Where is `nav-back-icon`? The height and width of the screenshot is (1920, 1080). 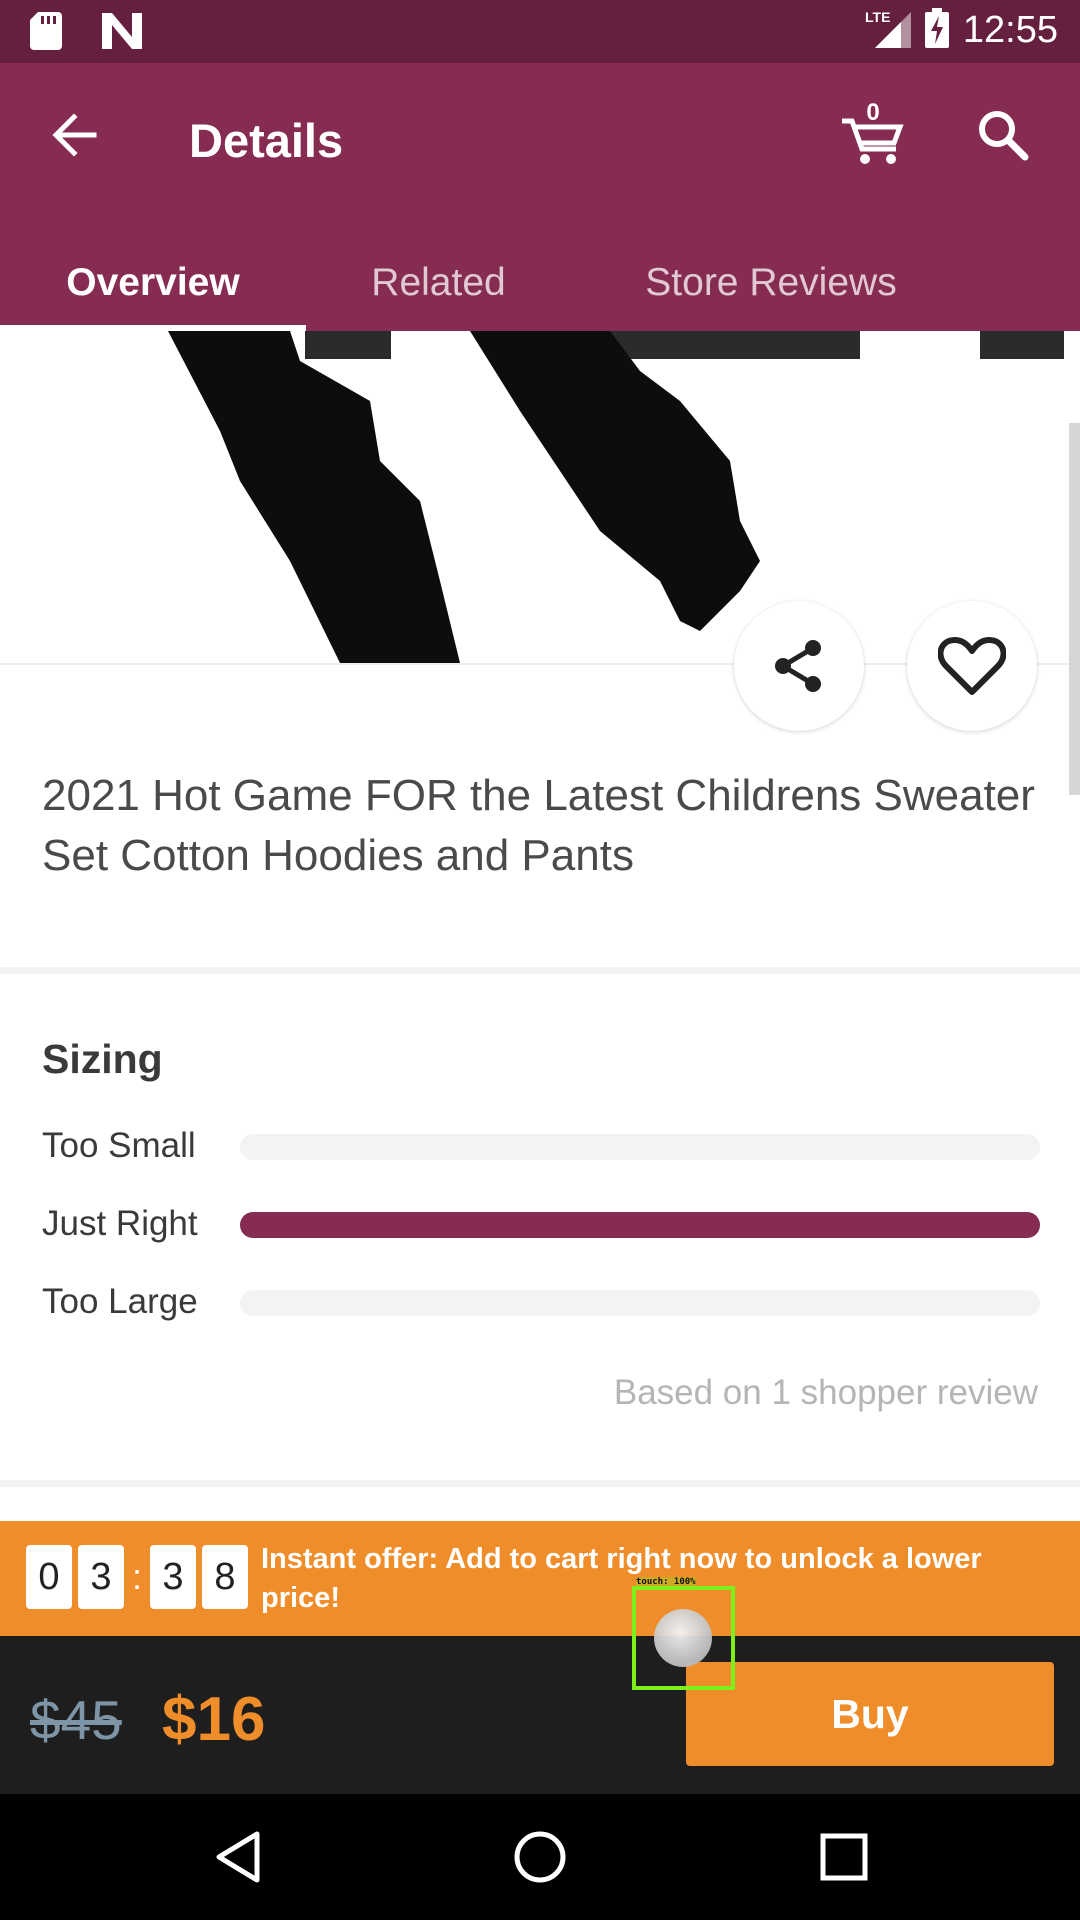
nav-back-icon is located at coordinates (238, 1857).